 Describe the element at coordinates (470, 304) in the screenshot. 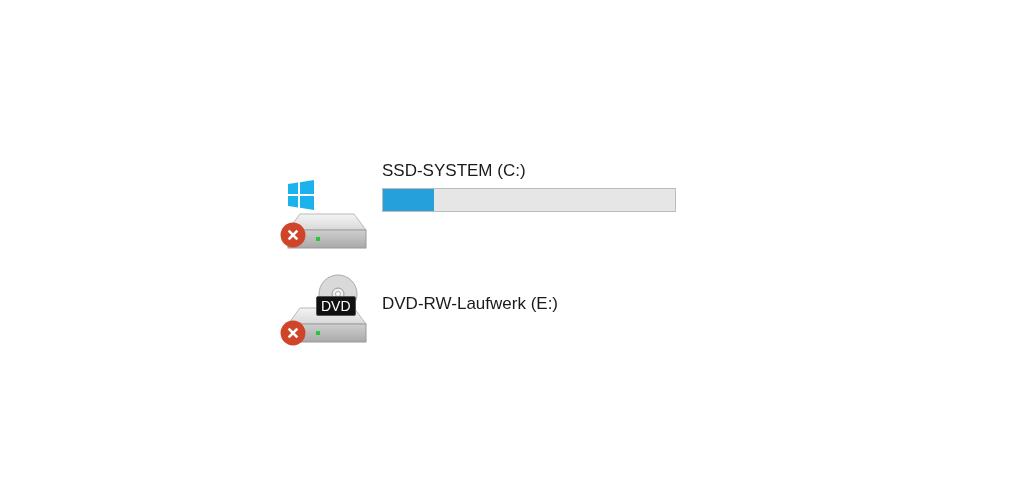

I see `drive-name: DVD-RW-Laufwerk (E:)` at that location.